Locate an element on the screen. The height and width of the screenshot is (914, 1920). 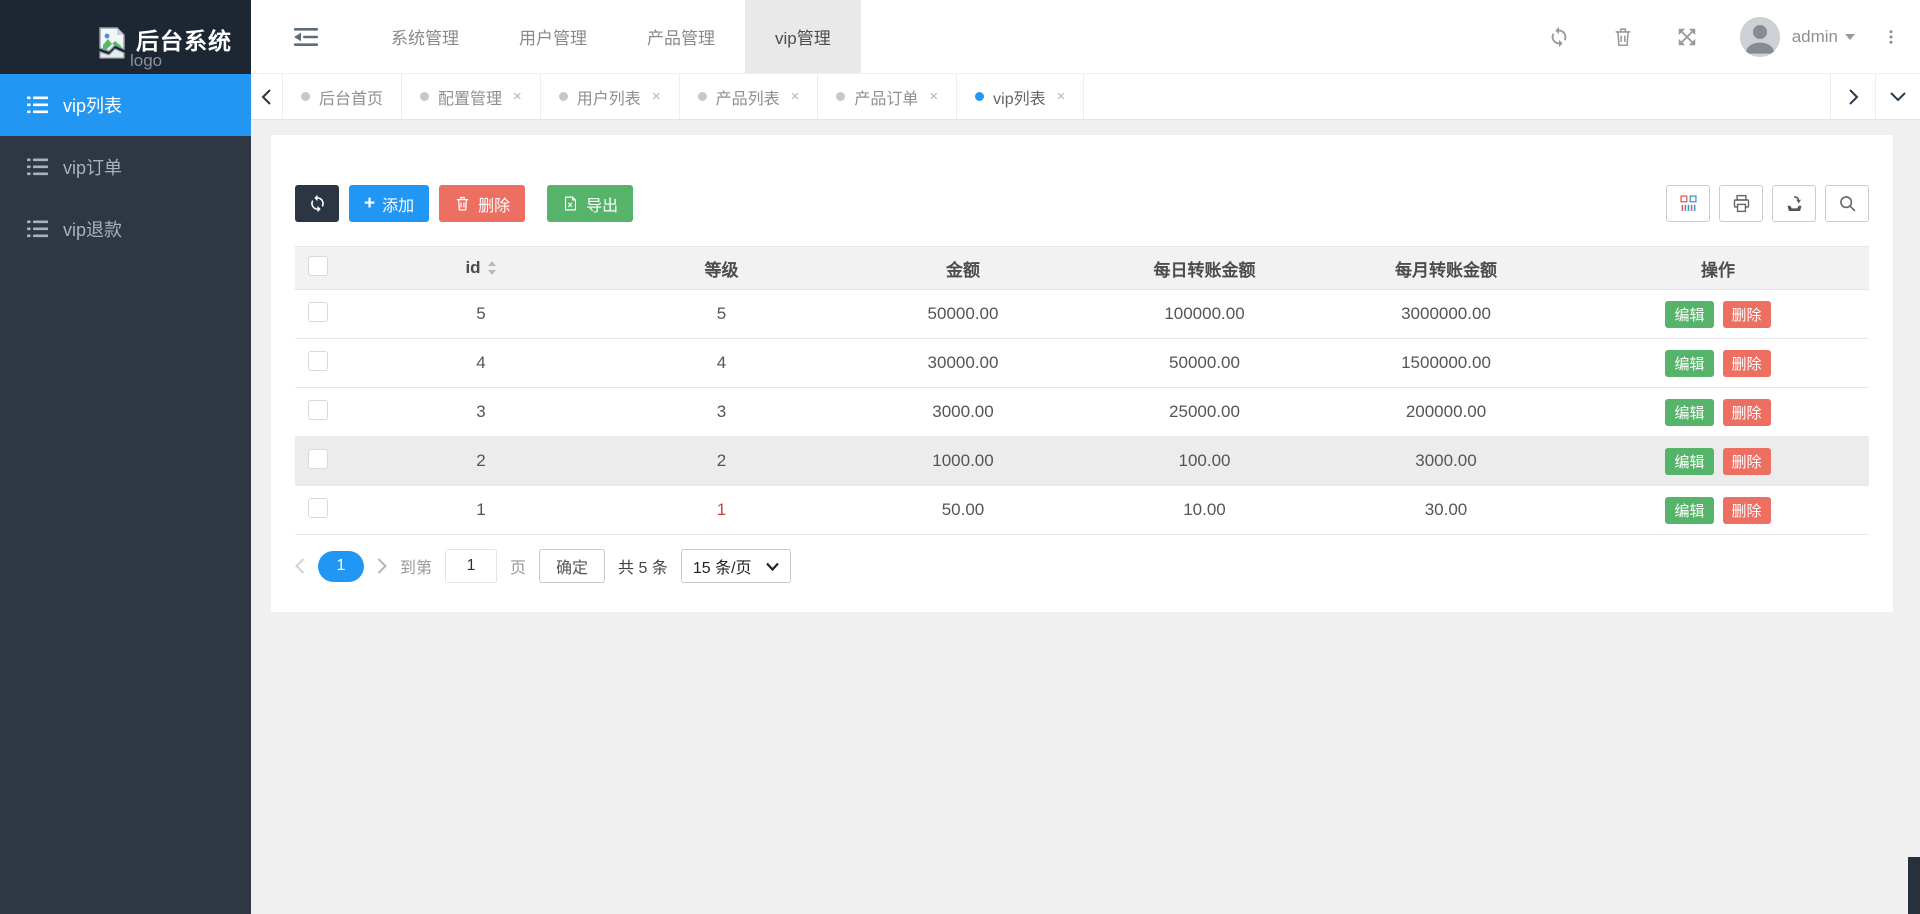
nav-item-system: 系统管理 is located at coordinates (425, 36).